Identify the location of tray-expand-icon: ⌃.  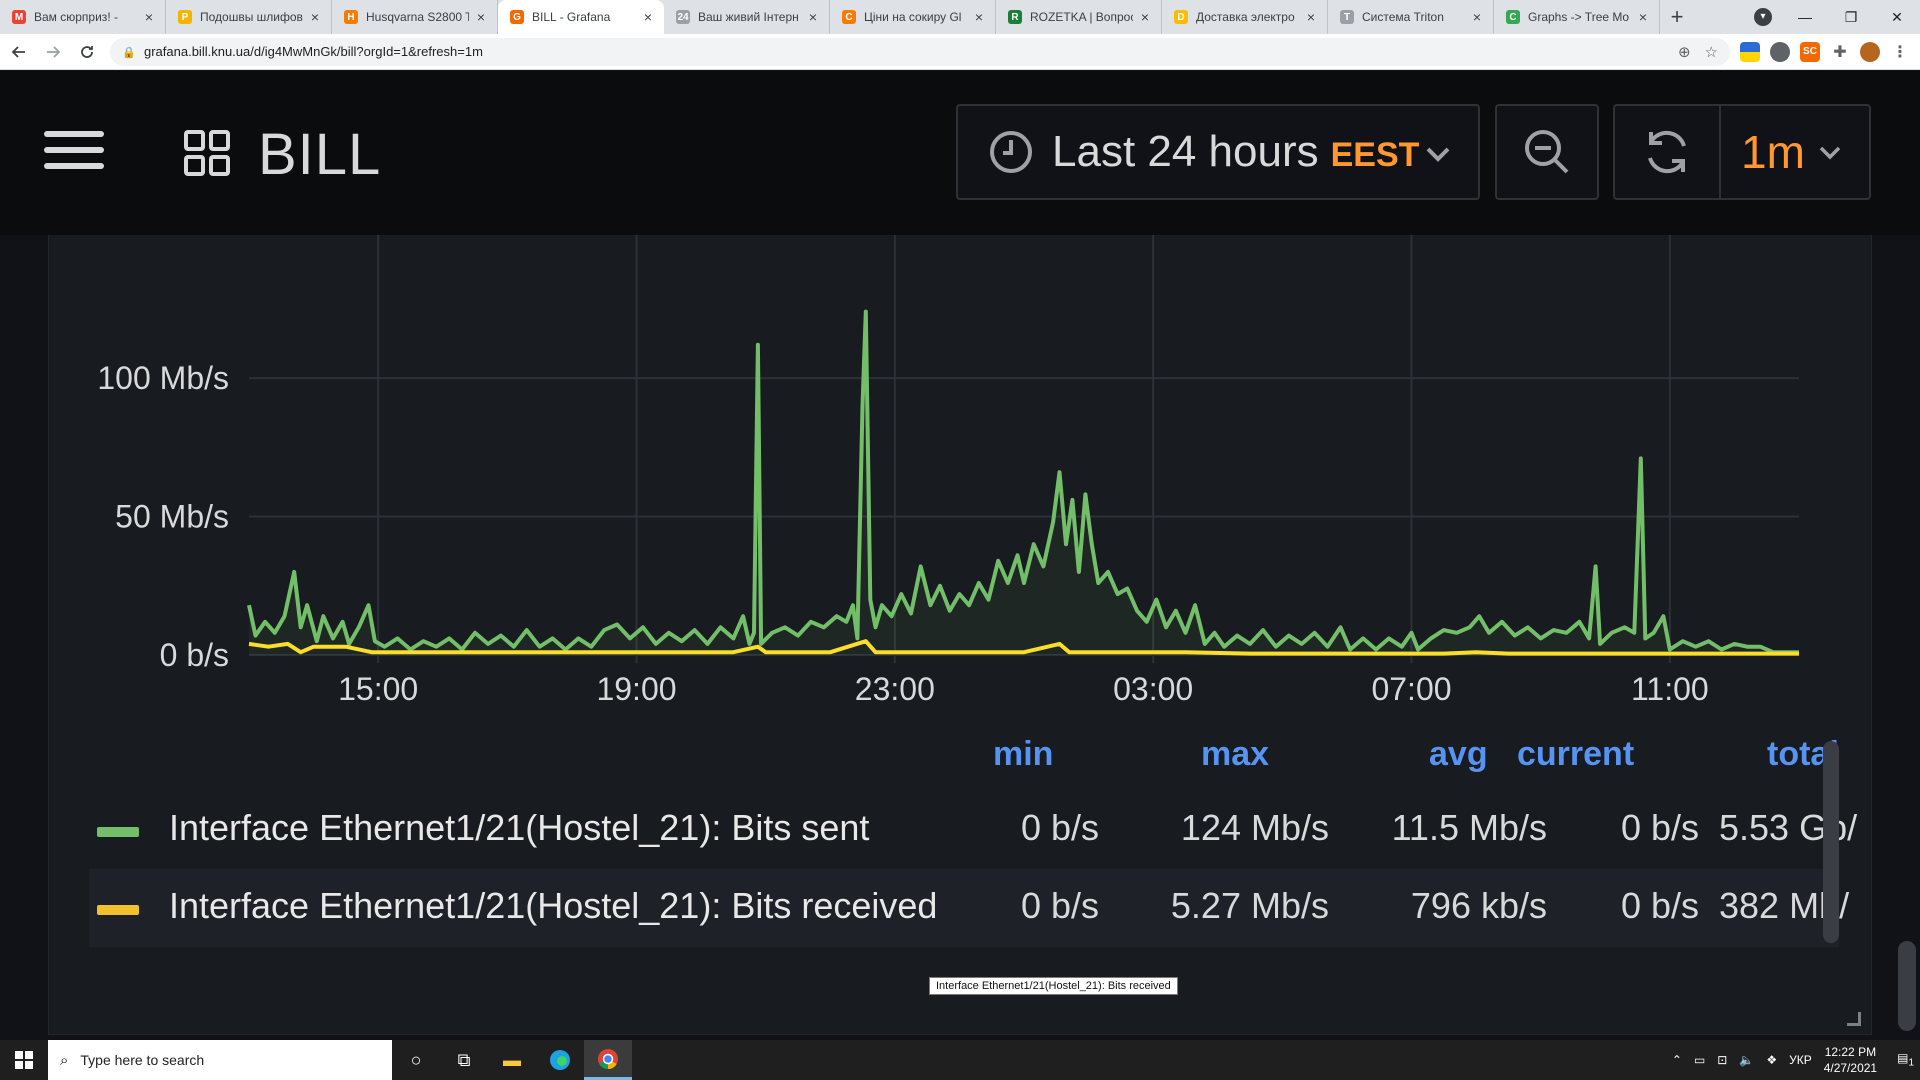
(1677, 1060).